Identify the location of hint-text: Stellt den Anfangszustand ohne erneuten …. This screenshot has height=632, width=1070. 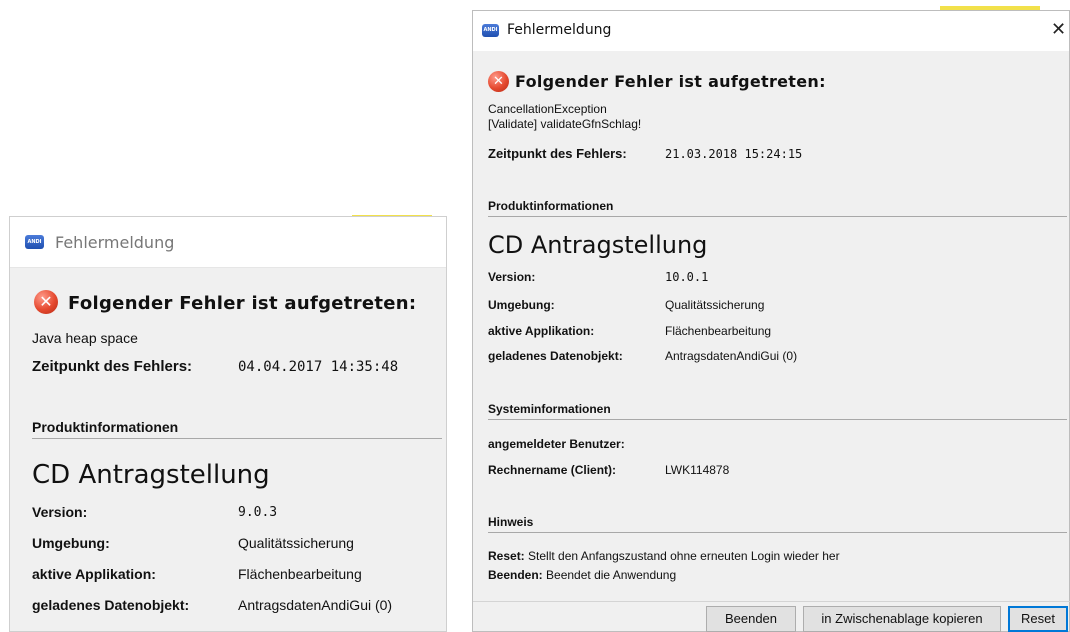
(684, 556).